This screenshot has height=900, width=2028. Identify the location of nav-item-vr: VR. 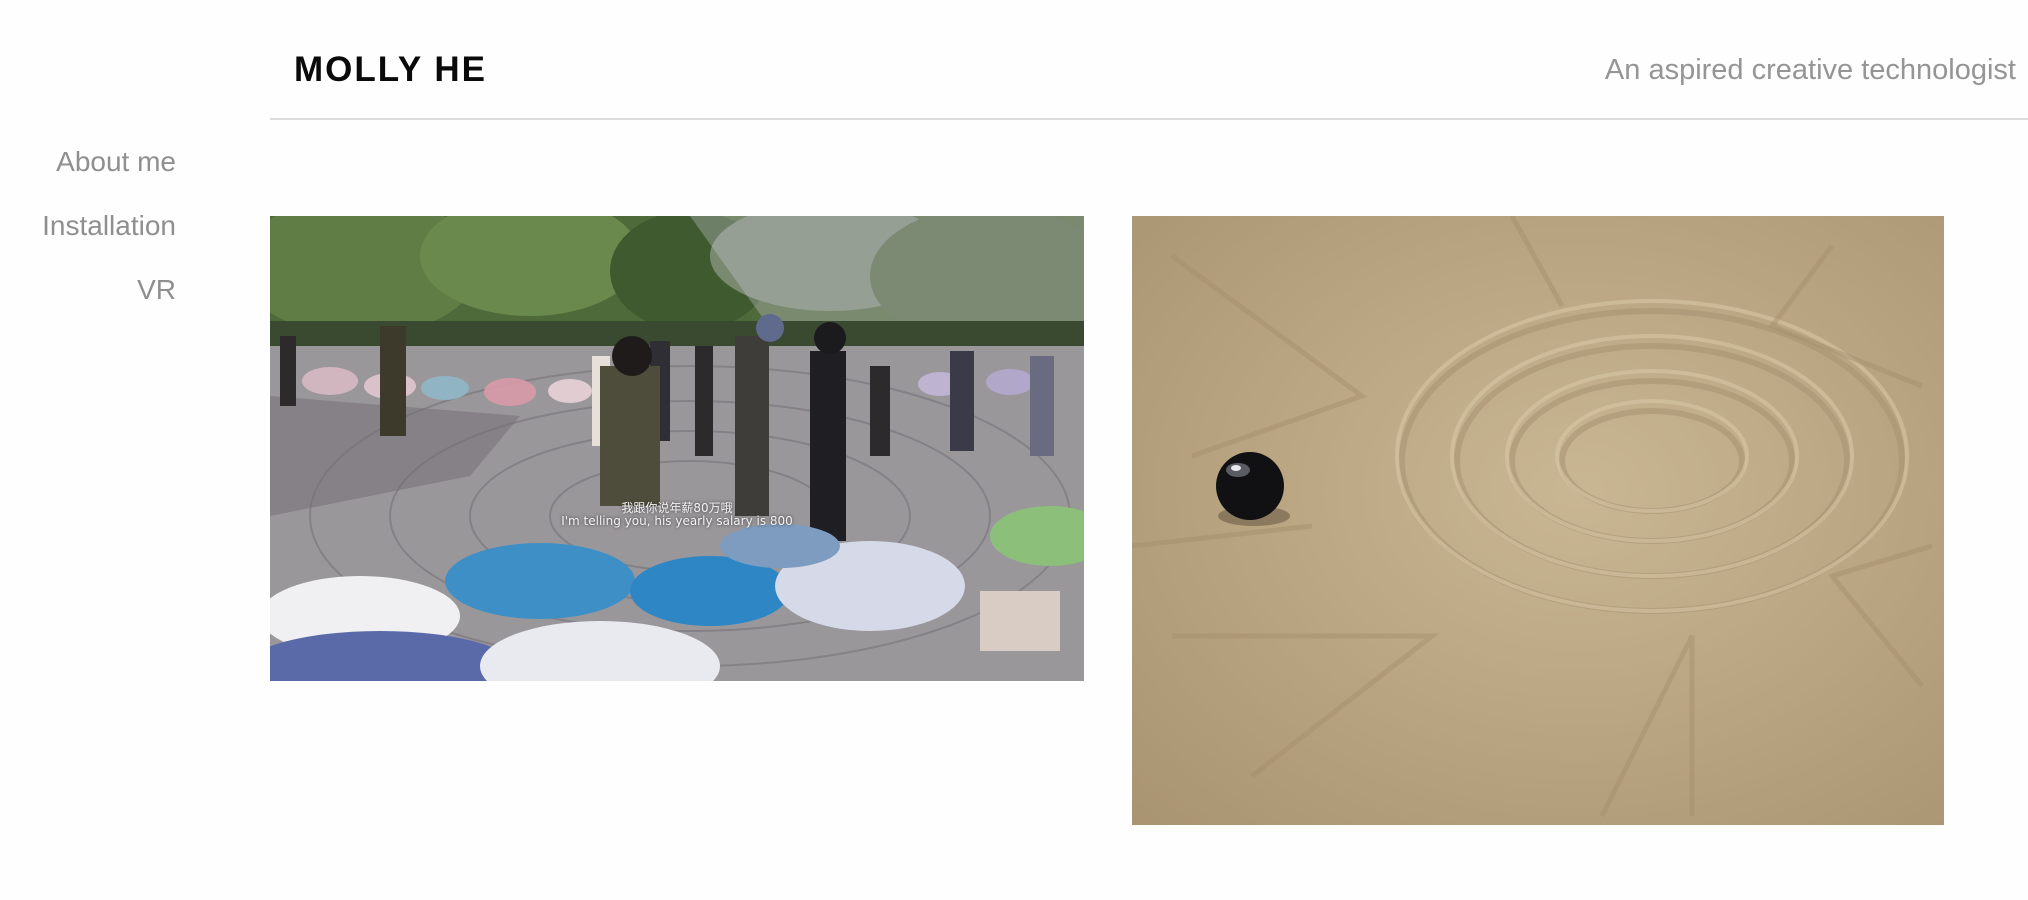
(88, 300).